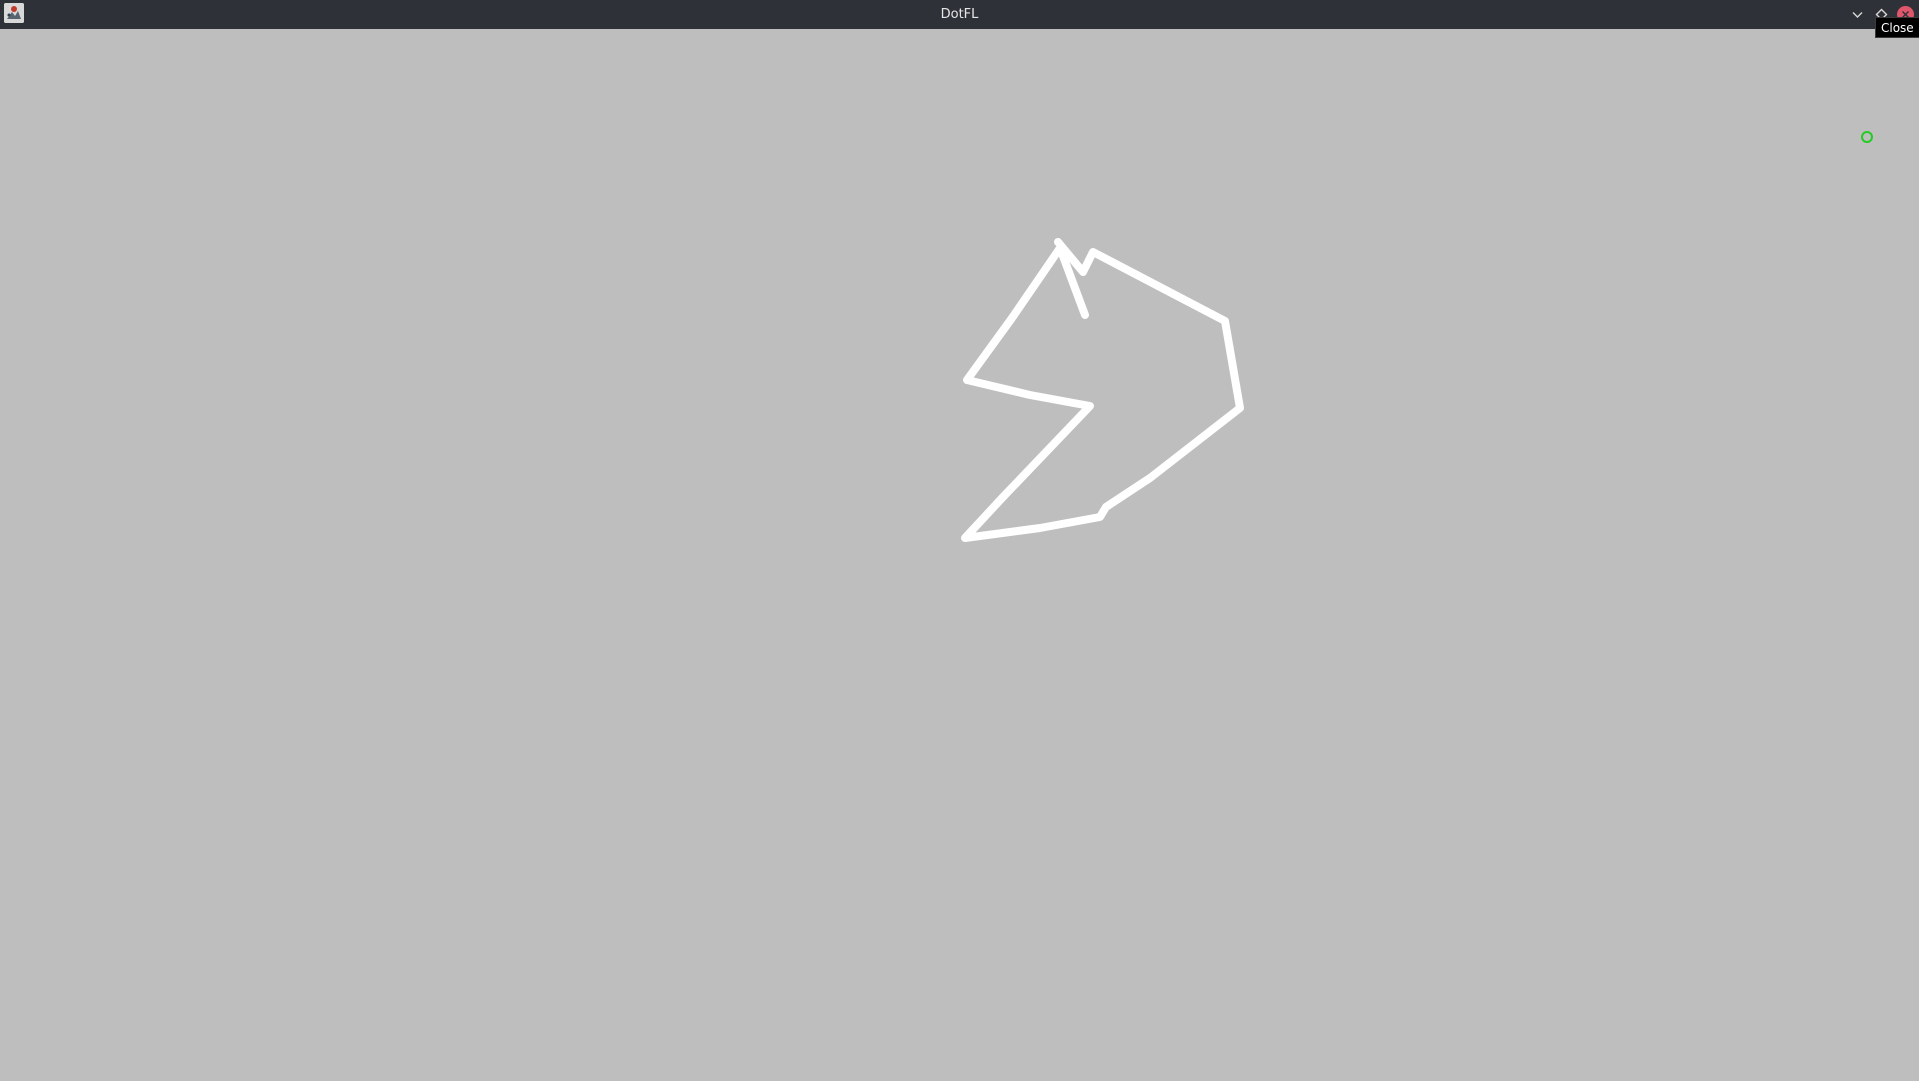 This screenshot has height=1081, width=1919. I want to click on chevron-down-icon, so click(1857, 15).